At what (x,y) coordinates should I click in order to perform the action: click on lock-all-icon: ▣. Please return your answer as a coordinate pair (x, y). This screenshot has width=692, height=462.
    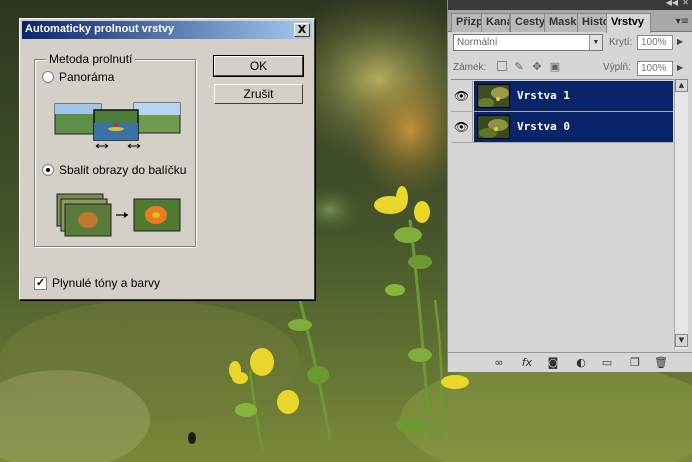
    Looking at the image, I should click on (555, 67).